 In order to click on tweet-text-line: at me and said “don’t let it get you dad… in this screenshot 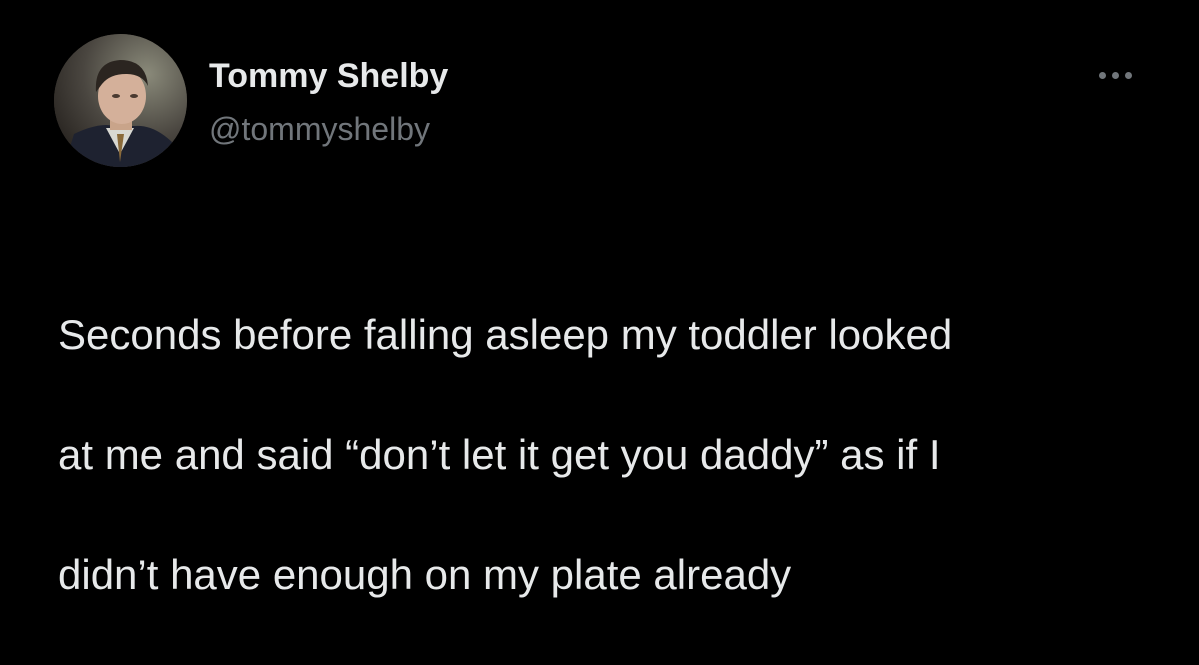, I will do `click(499, 454)`.